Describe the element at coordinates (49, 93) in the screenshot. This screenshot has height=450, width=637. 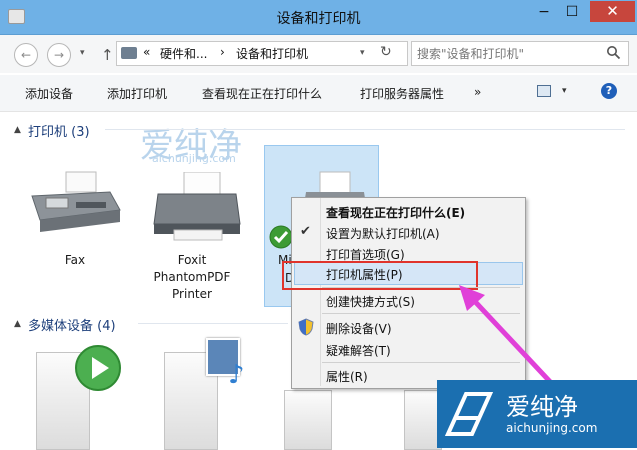
I see `add-device-button: 添加设备` at that location.